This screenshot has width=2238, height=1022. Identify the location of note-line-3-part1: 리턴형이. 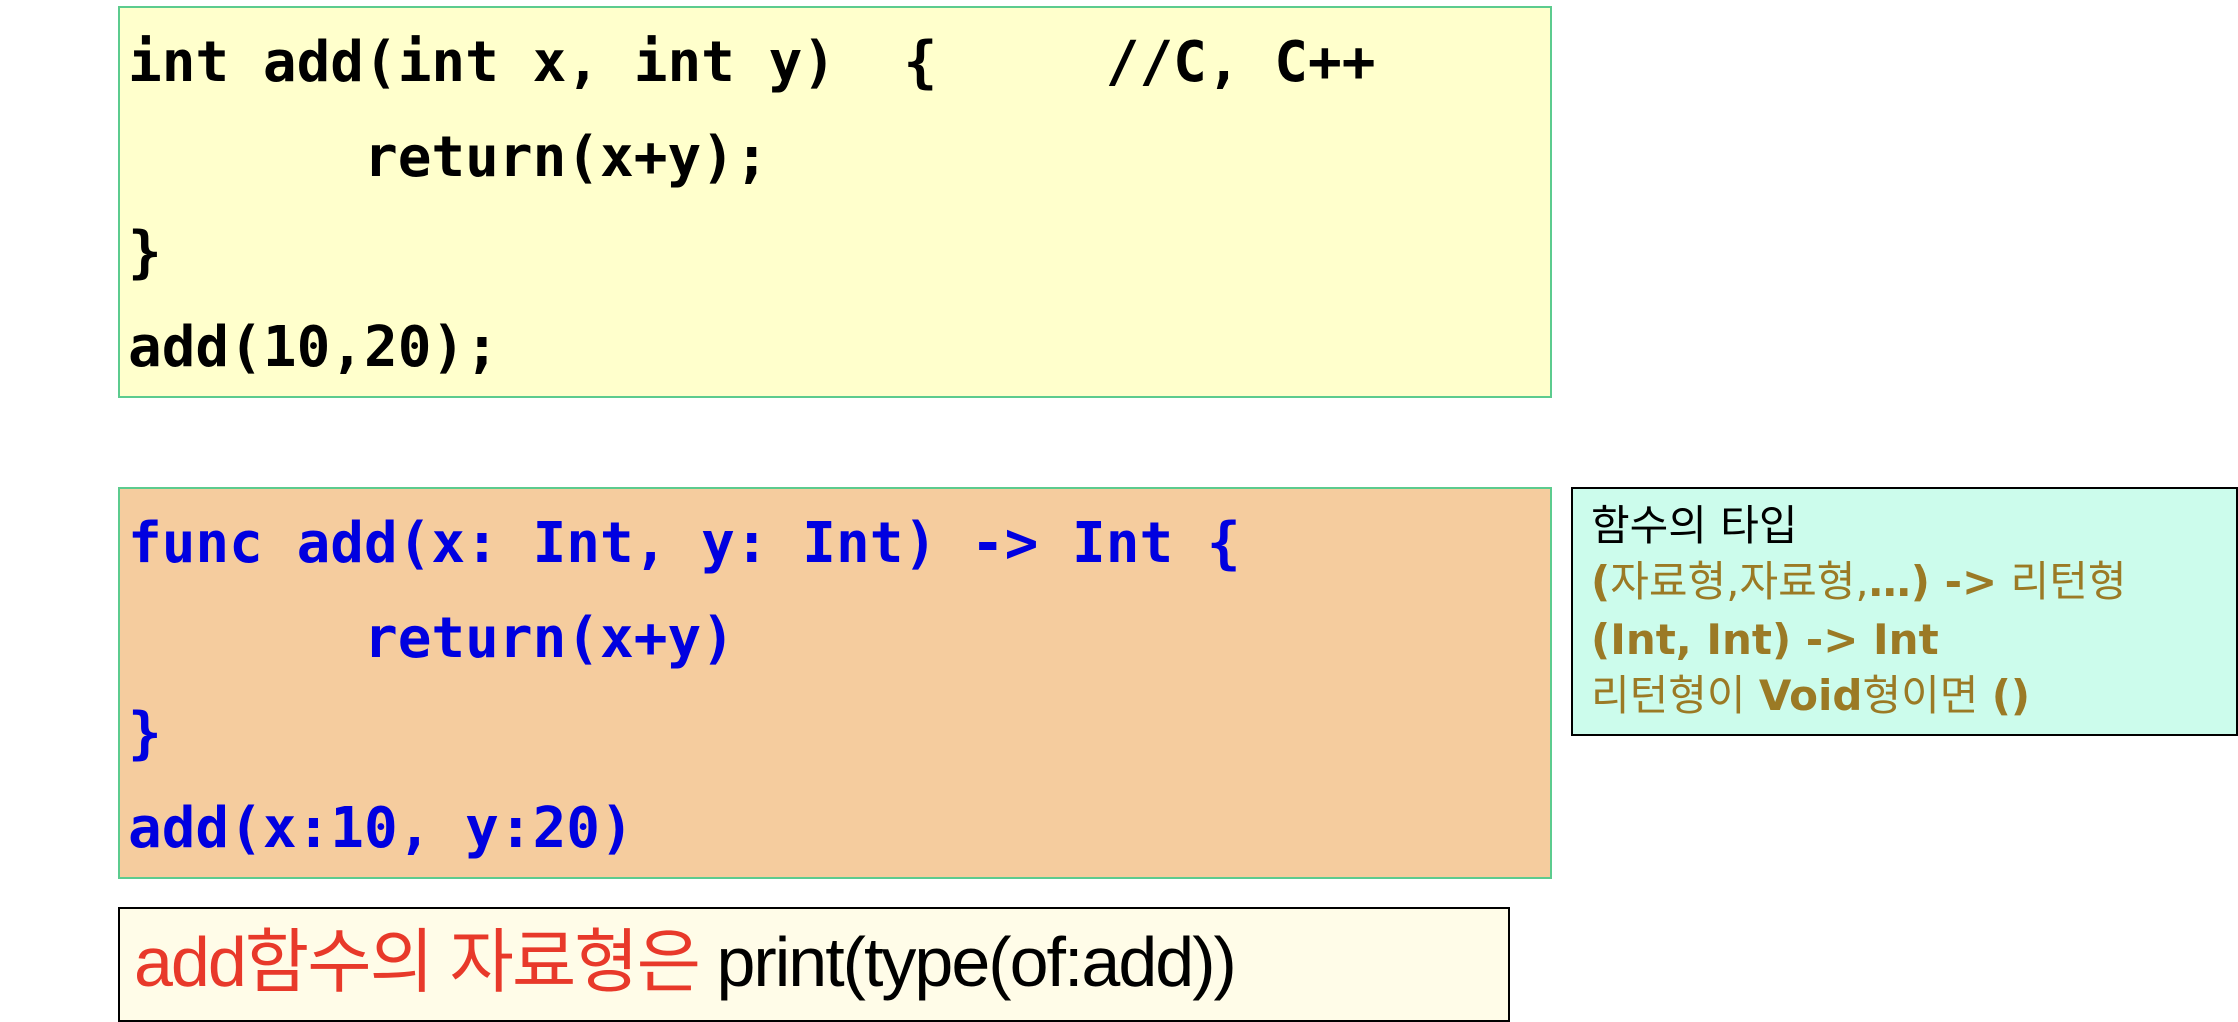
(1675, 695).